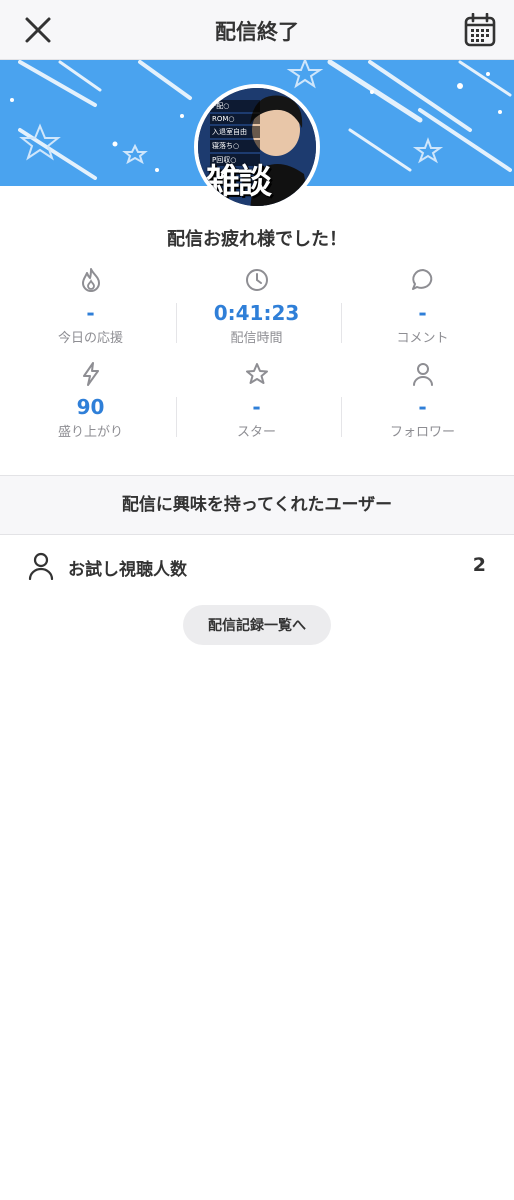 The width and height of the screenshot is (514, 1200). I want to click on stat-support: - 今日の応援, so click(90, 306).